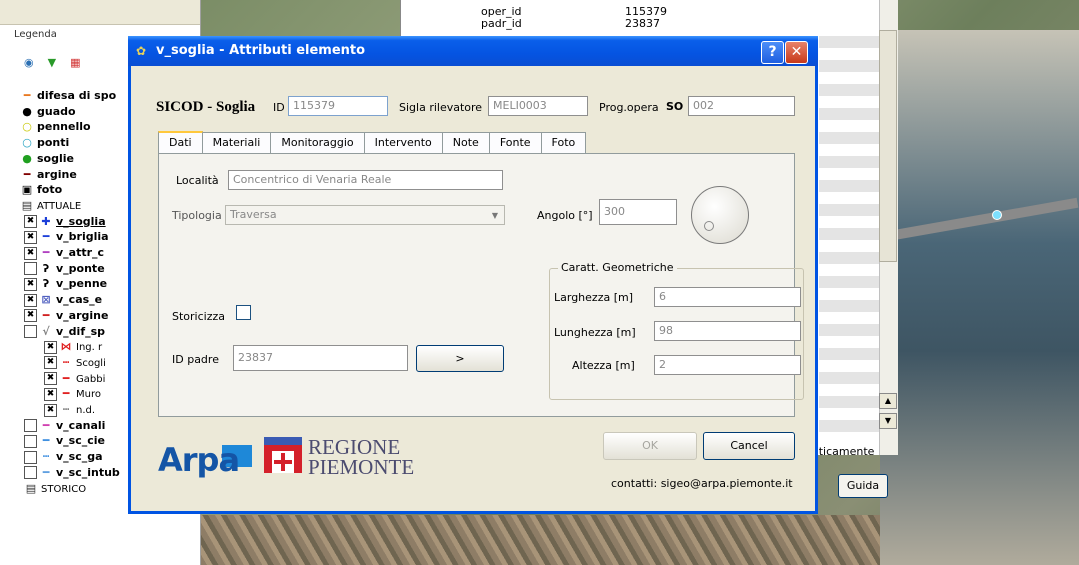 The width and height of the screenshot is (1079, 565). What do you see at coordinates (88, 395) in the screenshot?
I see `legend-item-label: Muro` at bounding box center [88, 395].